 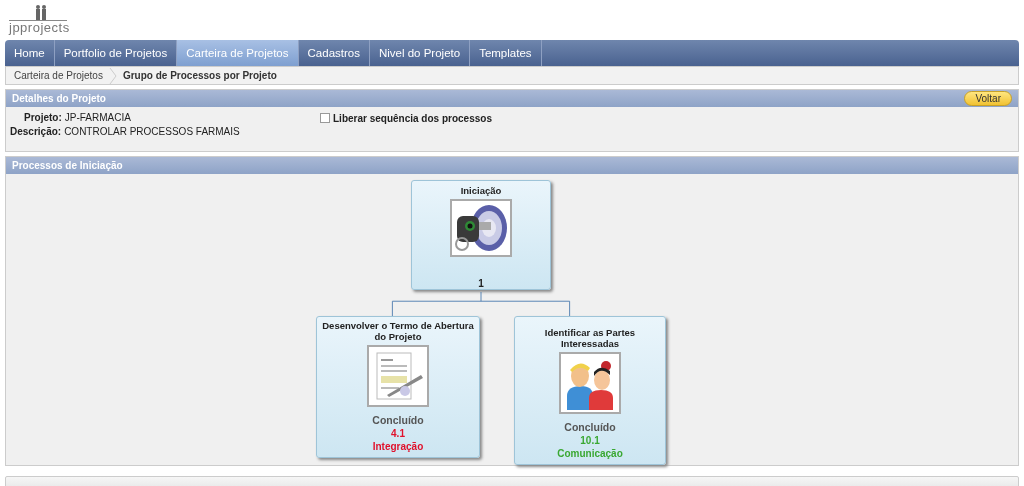 What do you see at coordinates (39, 28) in the screenshot?
I see `logo-text: jpprojects` at bounding box center [39, 28].